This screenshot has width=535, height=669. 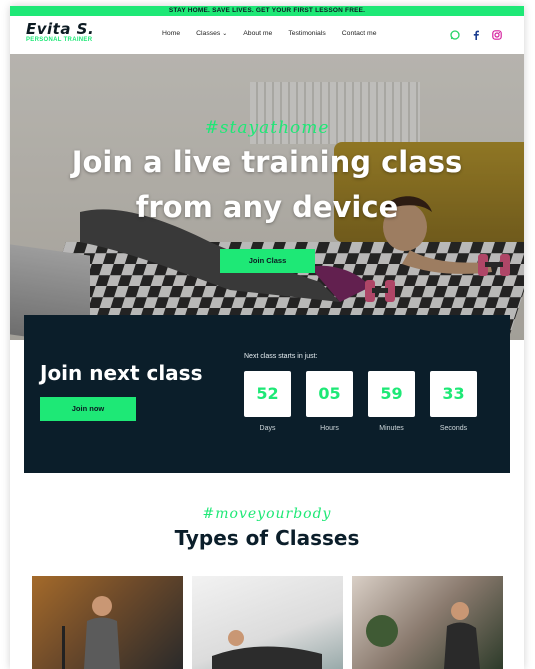 I want to click on facebook-icon, so click(x=475, y=34).